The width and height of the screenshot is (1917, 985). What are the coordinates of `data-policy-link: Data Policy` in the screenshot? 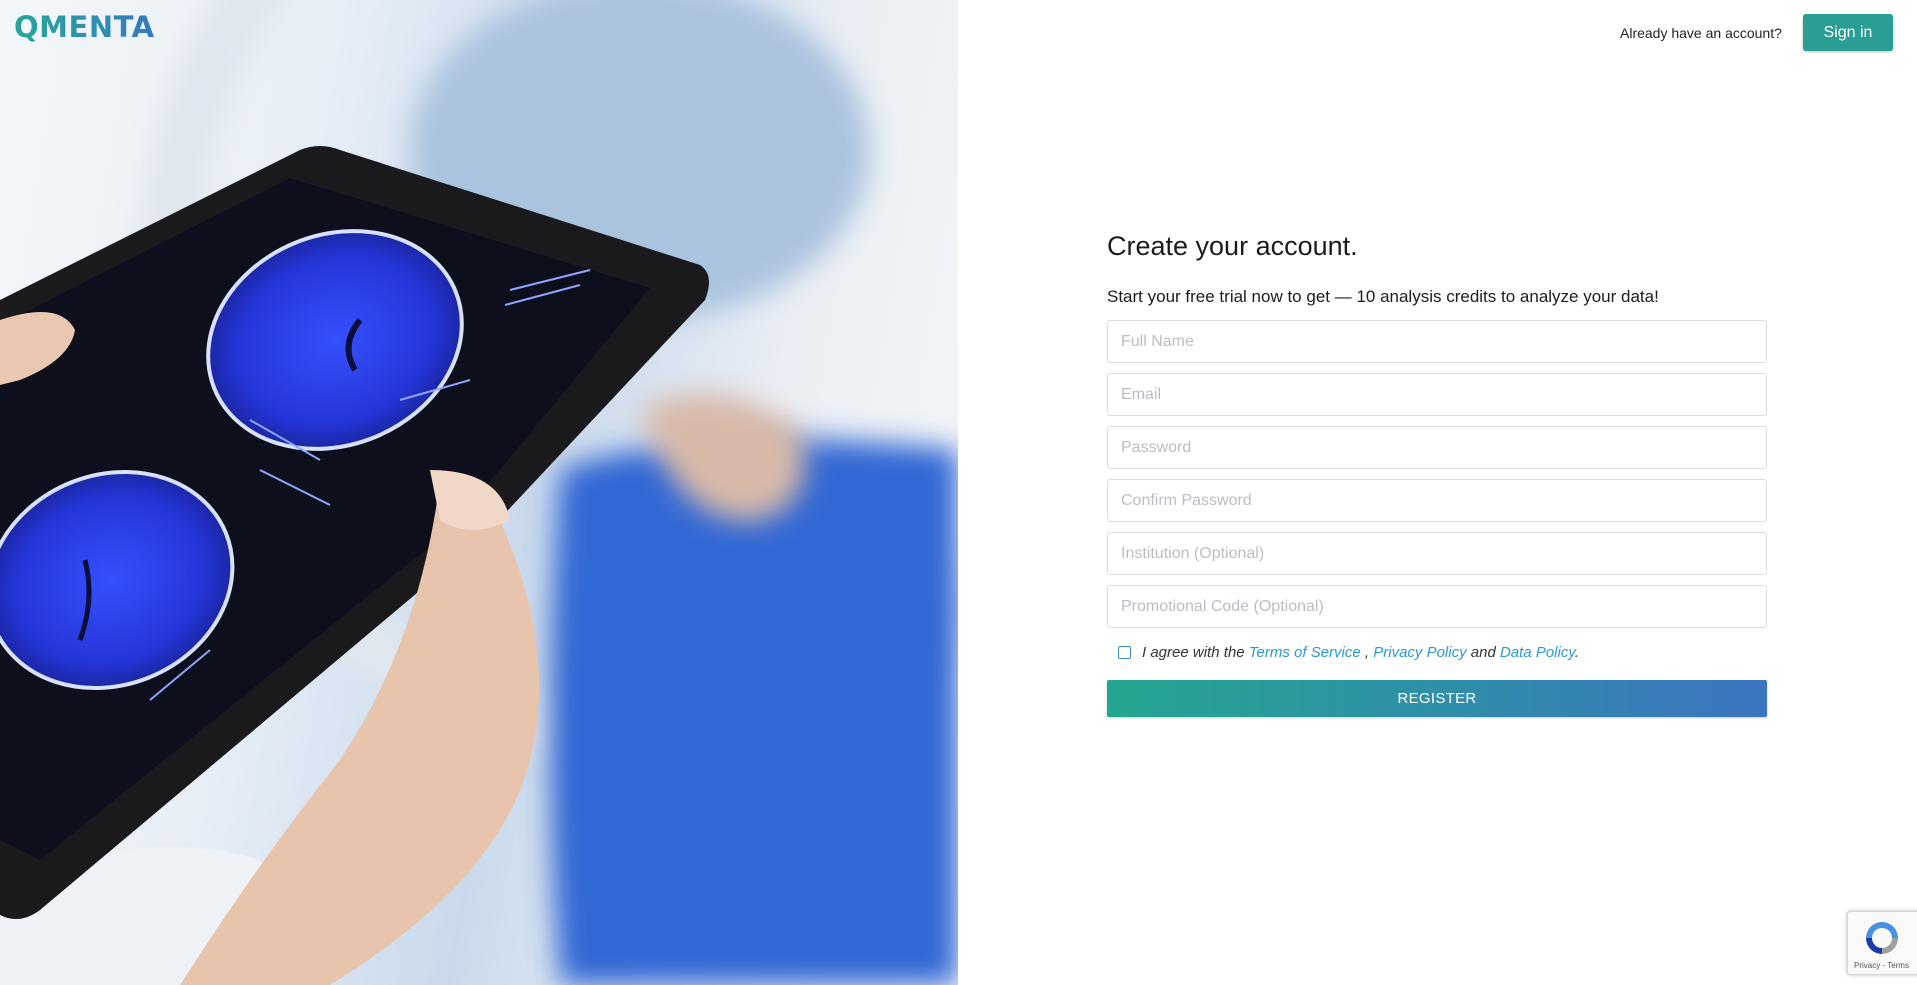 It's located at (1537, 652).